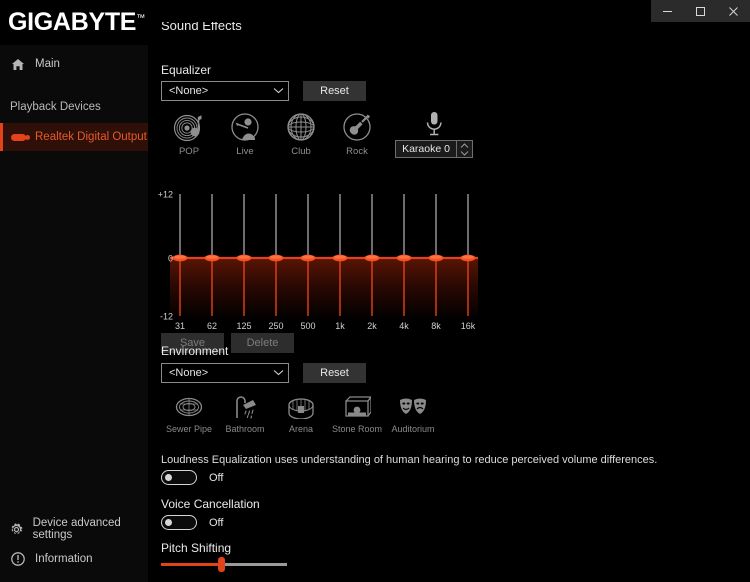 The width and height of the screenshot is (750, 582). I want to click on equalizer-preset-icons: POP Live Club Rock Karaoke 0, so click(320, 134).